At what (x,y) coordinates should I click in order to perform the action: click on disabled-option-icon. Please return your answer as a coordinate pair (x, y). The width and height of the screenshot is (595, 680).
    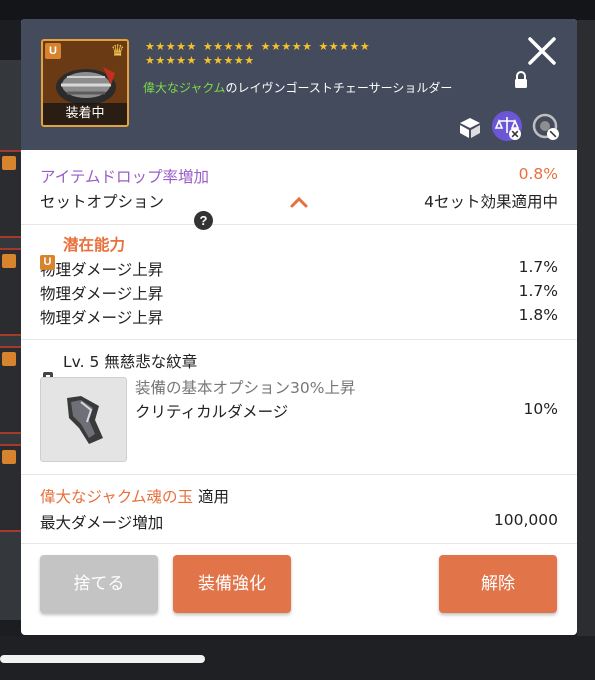
    Looking at the image, I should click on (546, 127).